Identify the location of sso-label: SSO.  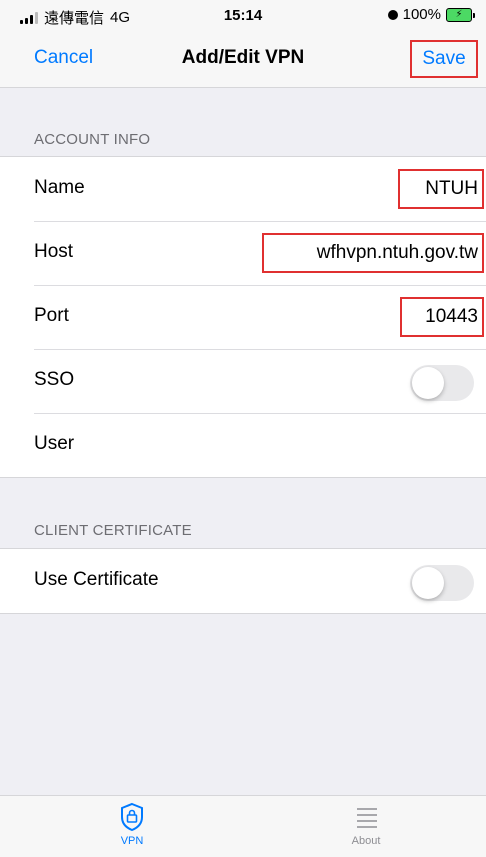
(54, 379).